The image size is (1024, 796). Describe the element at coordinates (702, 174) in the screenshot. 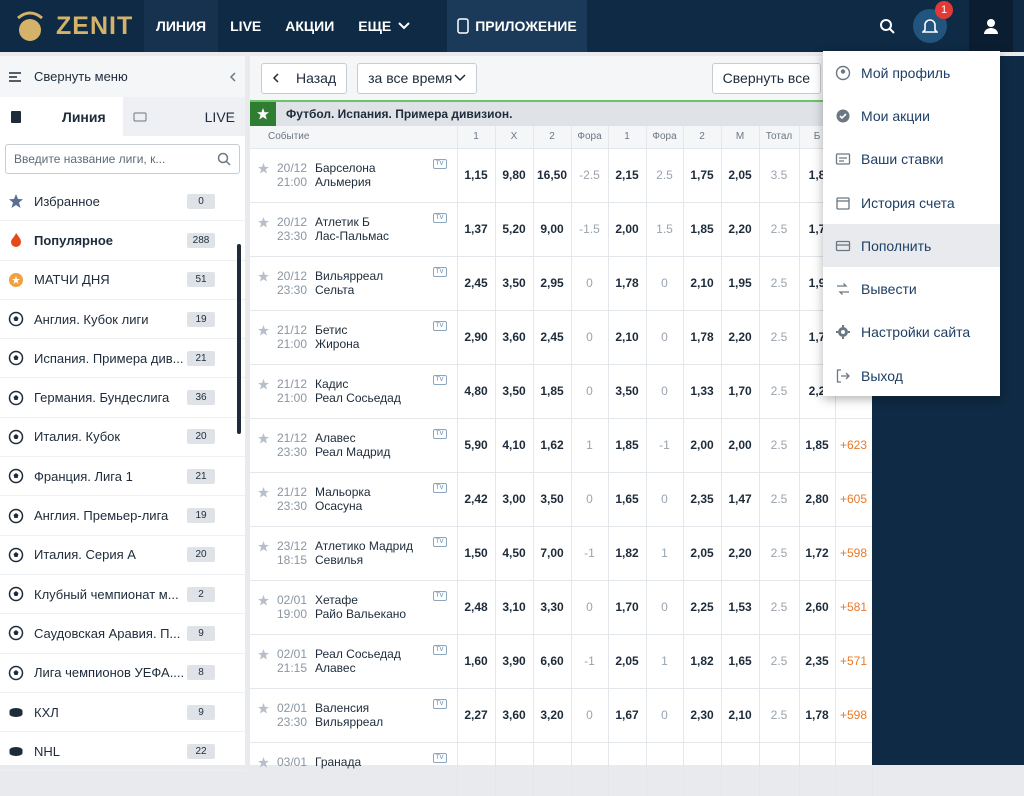

I see `odds-cell: 1,75` at that location.